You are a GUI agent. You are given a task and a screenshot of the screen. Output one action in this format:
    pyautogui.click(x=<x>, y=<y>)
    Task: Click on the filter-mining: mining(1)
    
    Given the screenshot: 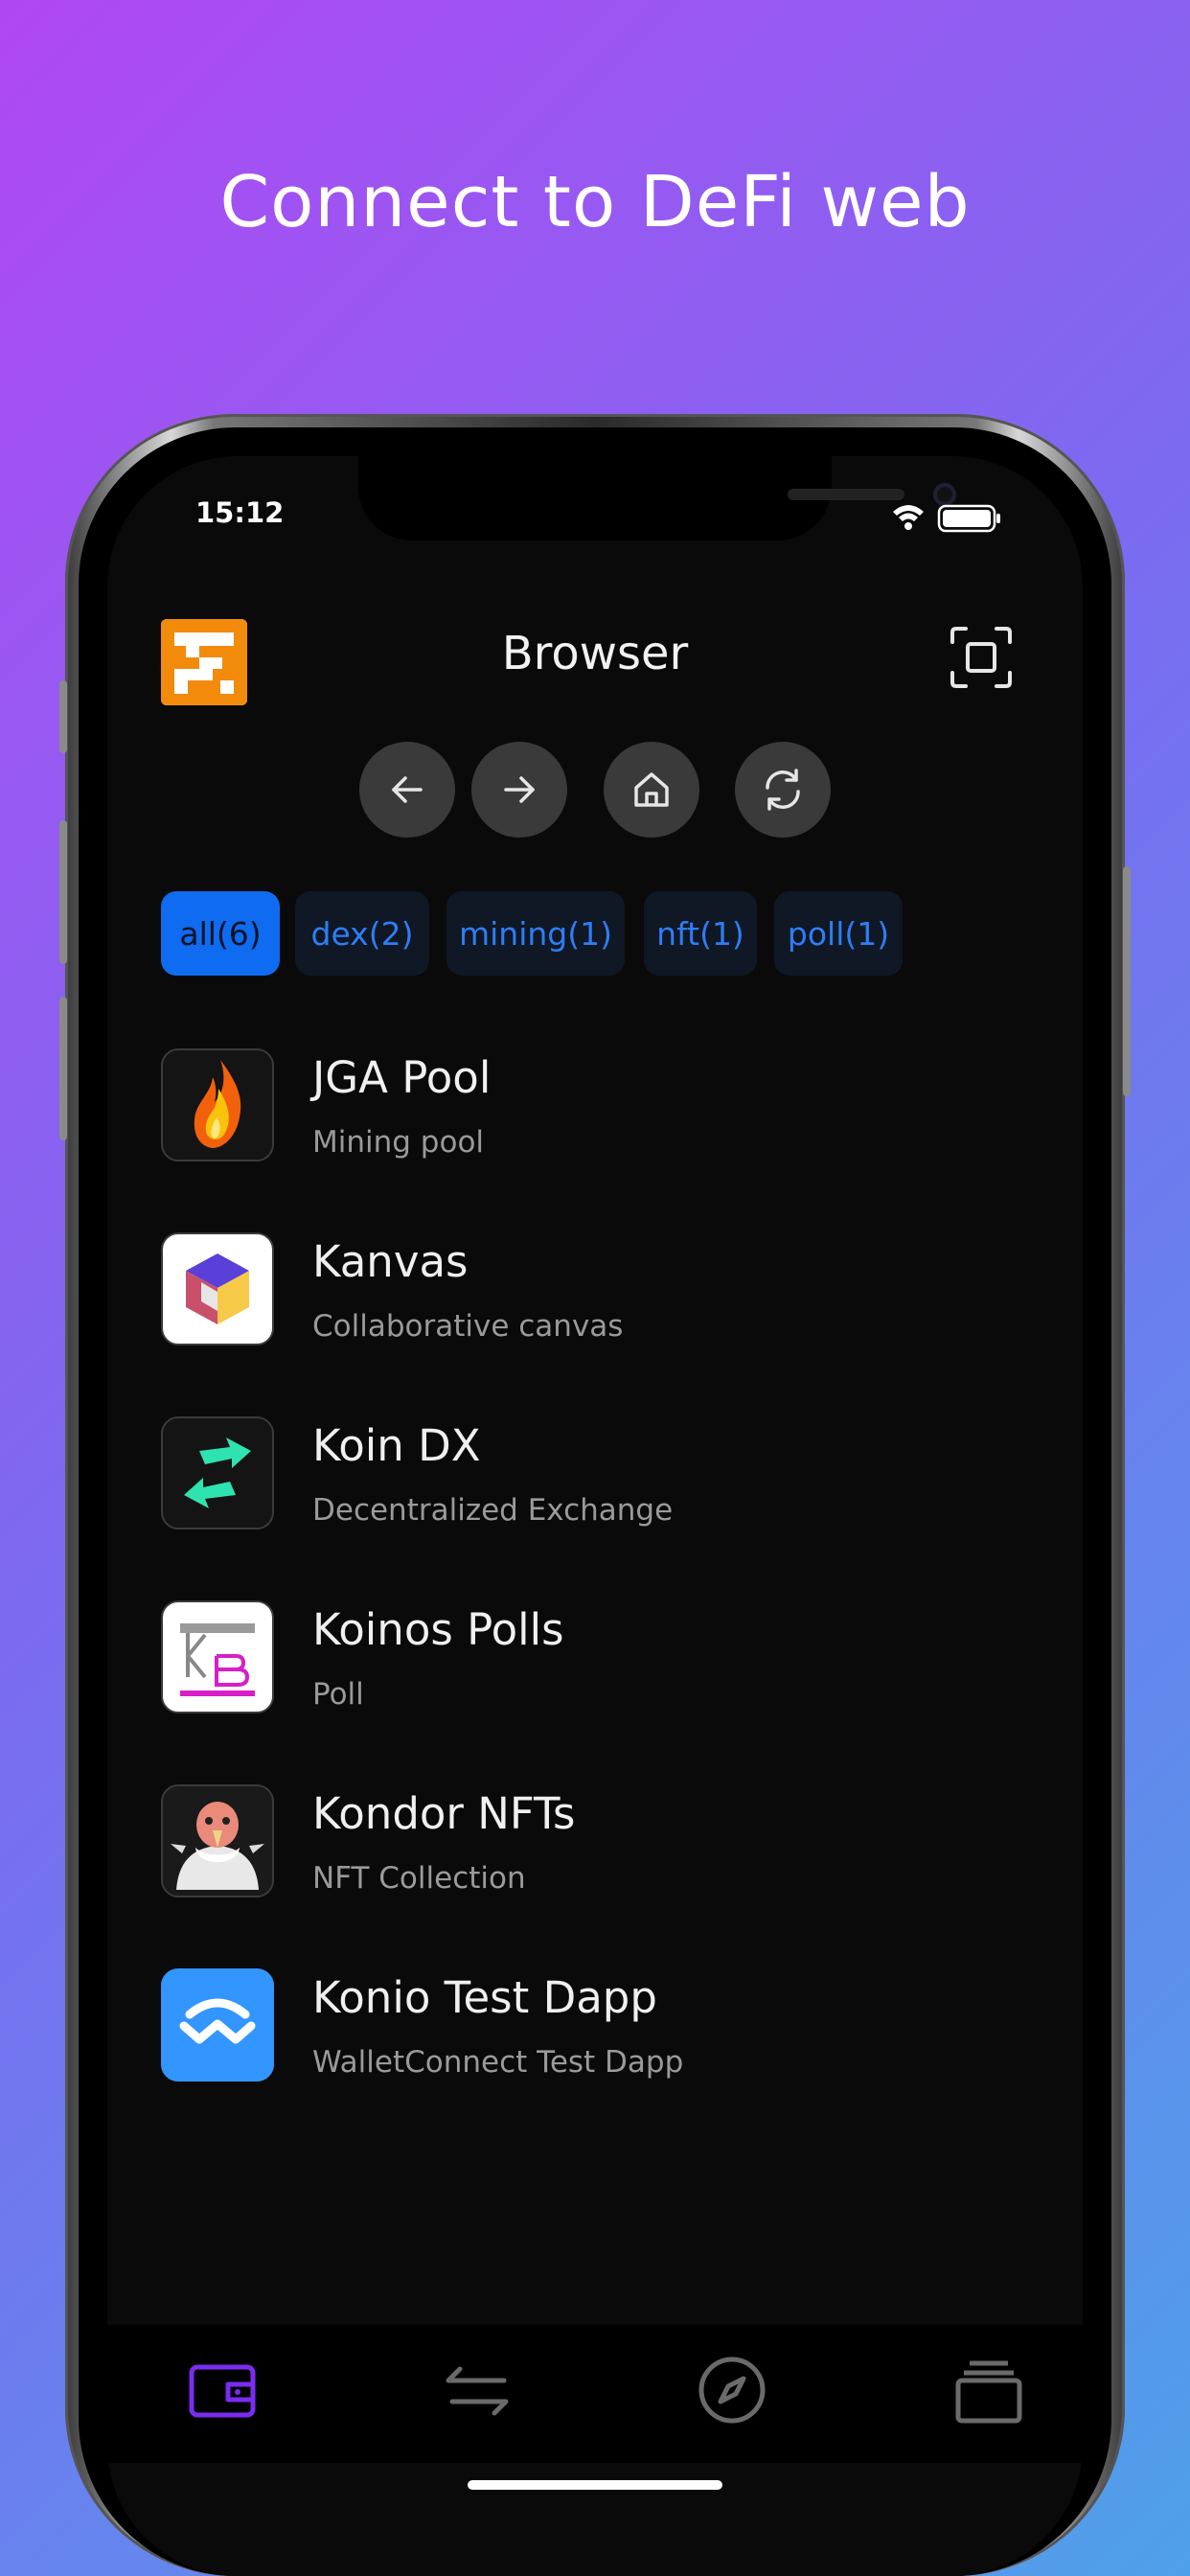 What is the action you would take?
    pyautogui.click(x=536, y=933)
    